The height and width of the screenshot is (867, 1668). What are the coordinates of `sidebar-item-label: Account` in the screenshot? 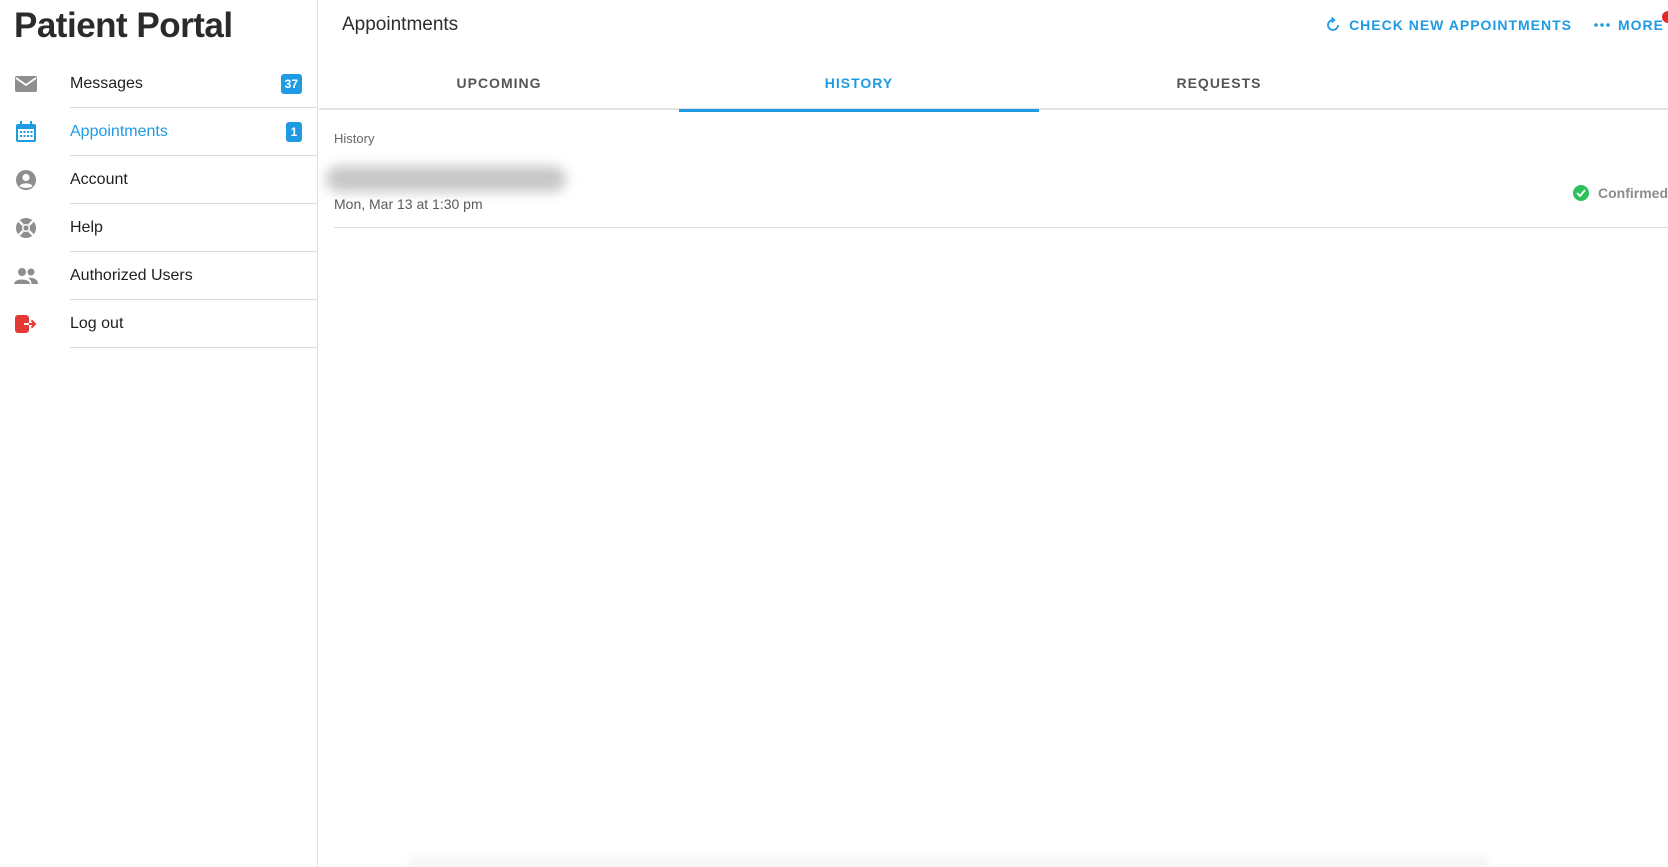 It's located at (99, 179).